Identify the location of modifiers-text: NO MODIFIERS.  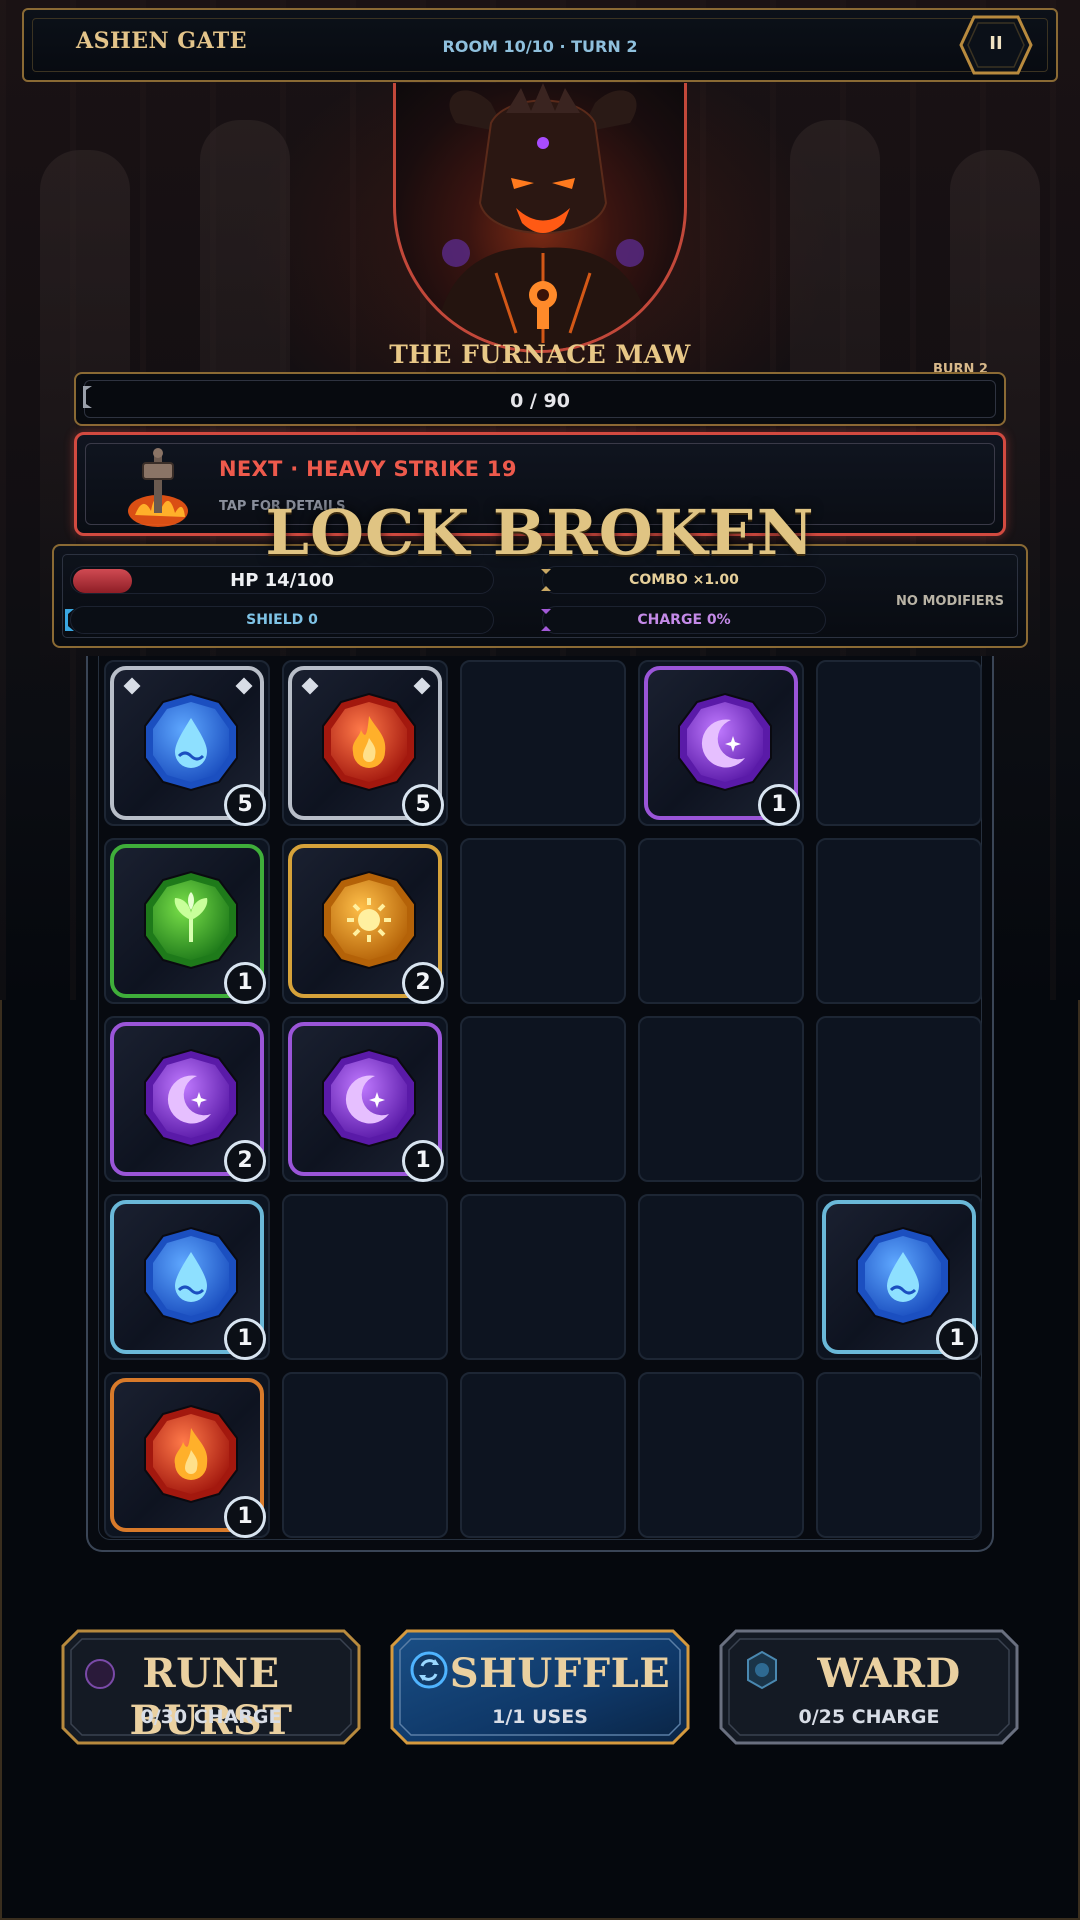
(950, 601).